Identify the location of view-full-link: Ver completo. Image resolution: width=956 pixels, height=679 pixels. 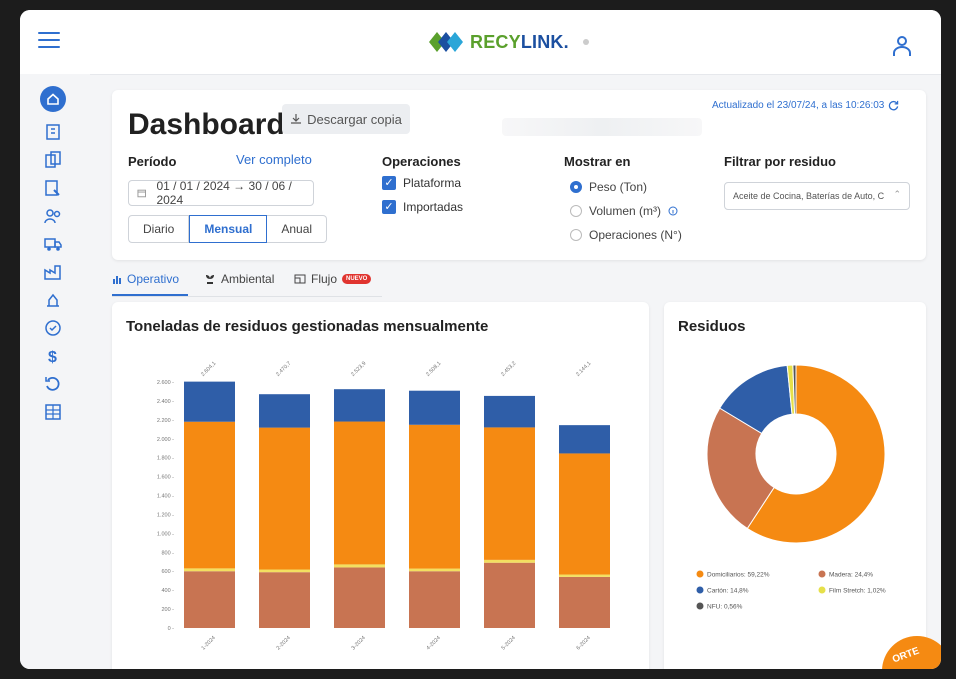
(274, 159).